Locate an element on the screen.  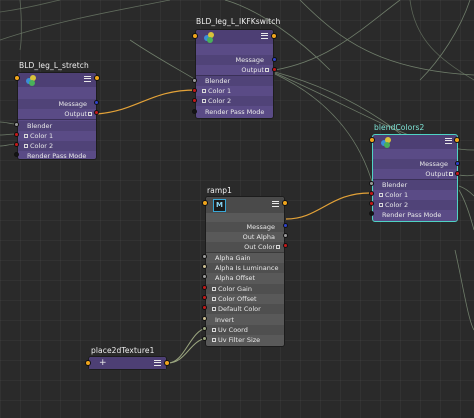
port-row-color-gain: Color Gain is located at coordinates (245, 289).